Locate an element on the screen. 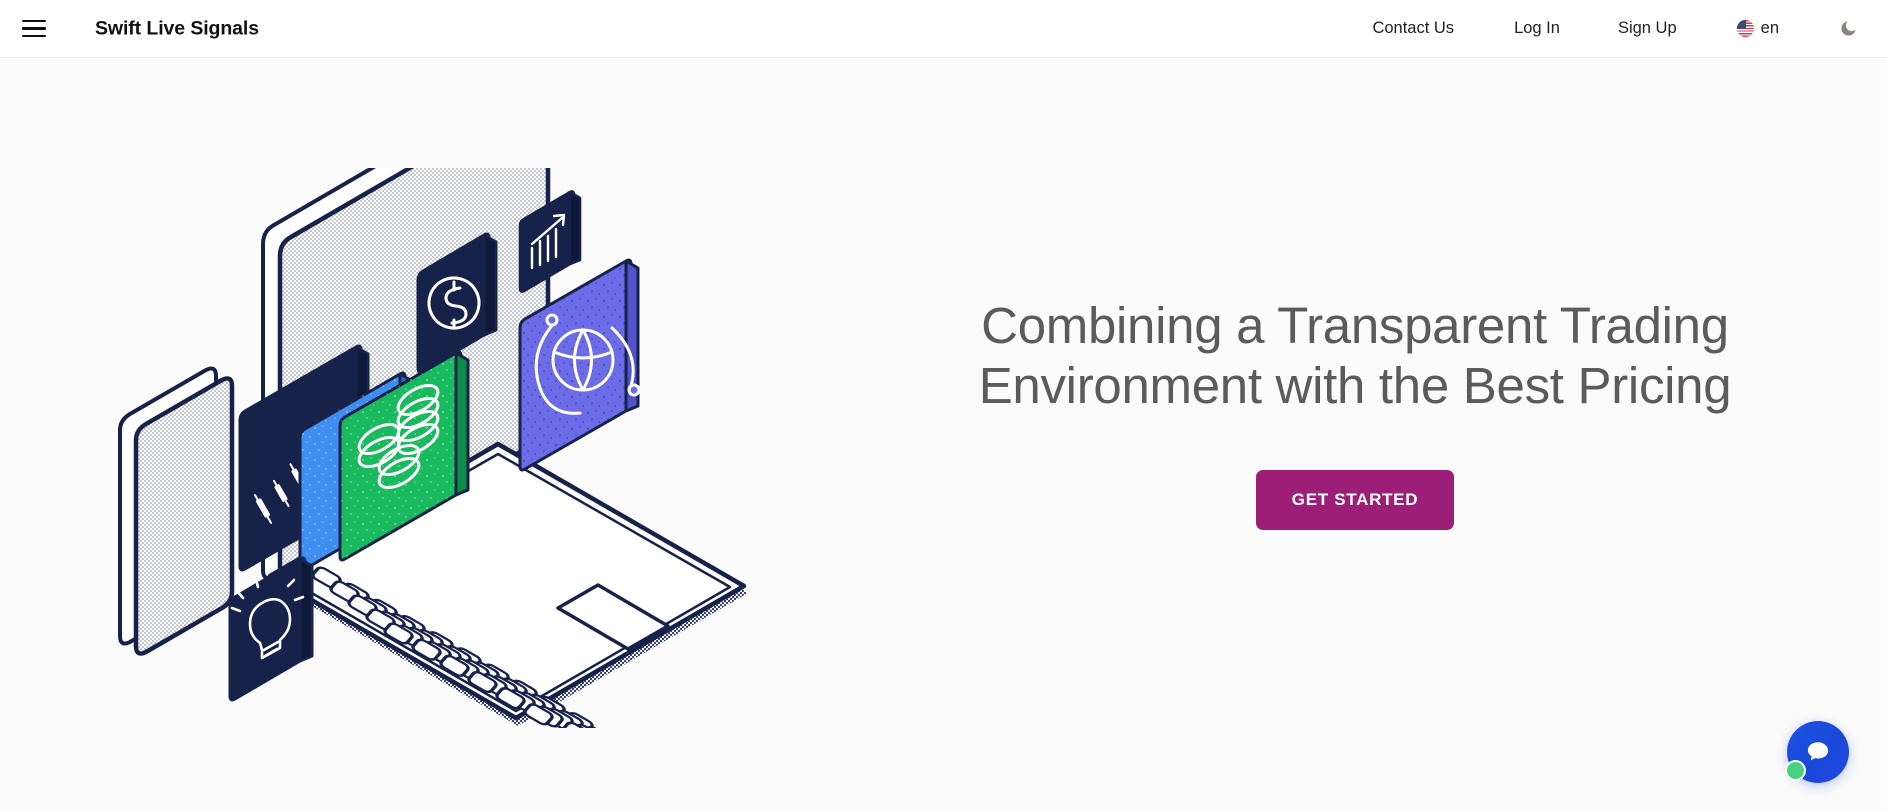 This screenshot has height=811, width=1887. hamburger-menu-icon is located at coordinates (35, 29).